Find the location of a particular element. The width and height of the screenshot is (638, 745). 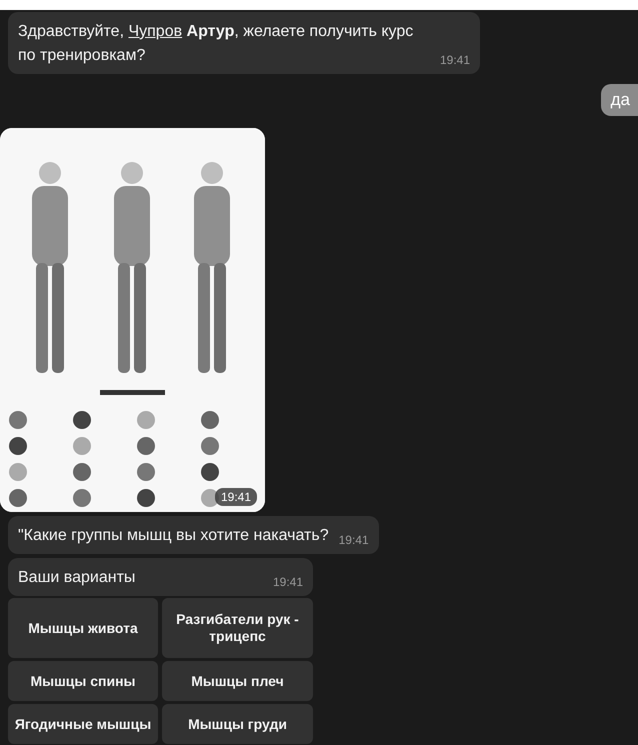

name-link: Чупров is located at coordinates (155, 31).